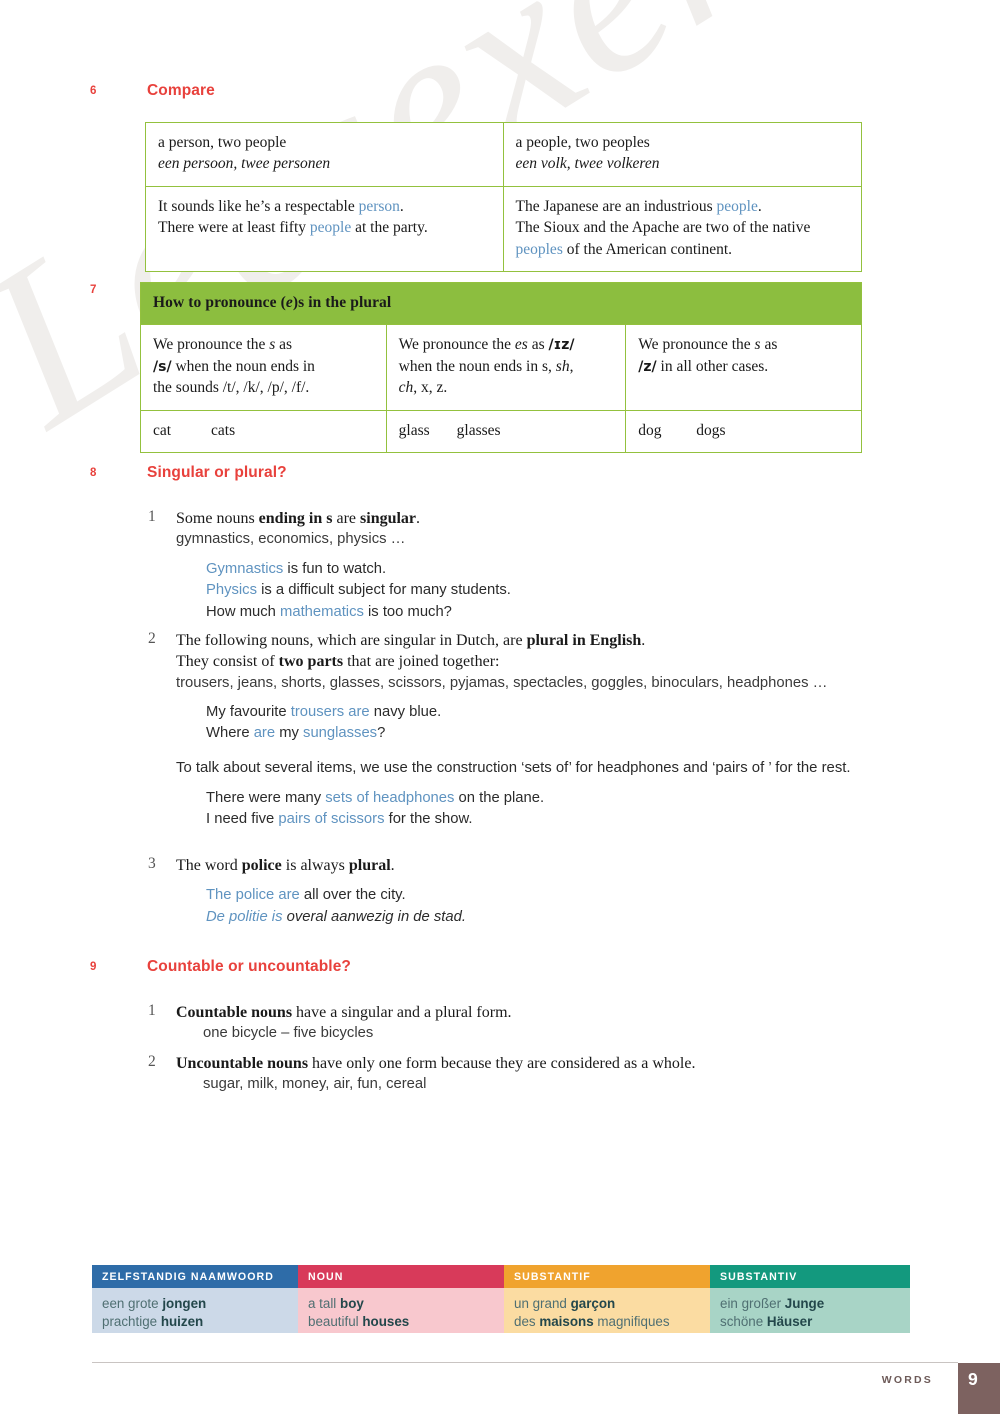 Image resolution: width=1000 pixels, height=1414 pixels. I want to click on table-row: How to pronounce (e)s in the plural, so click(501, 303).